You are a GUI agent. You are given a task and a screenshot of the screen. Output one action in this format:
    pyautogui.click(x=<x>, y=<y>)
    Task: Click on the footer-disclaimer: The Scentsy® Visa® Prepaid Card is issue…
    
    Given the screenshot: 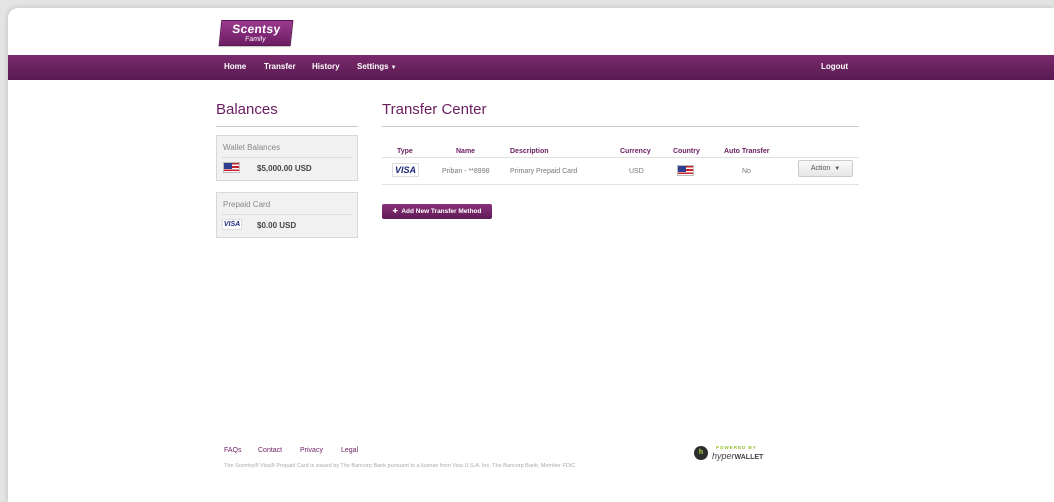 What is the action you would take?
    pyautogui.click(x=400, y=466)
    